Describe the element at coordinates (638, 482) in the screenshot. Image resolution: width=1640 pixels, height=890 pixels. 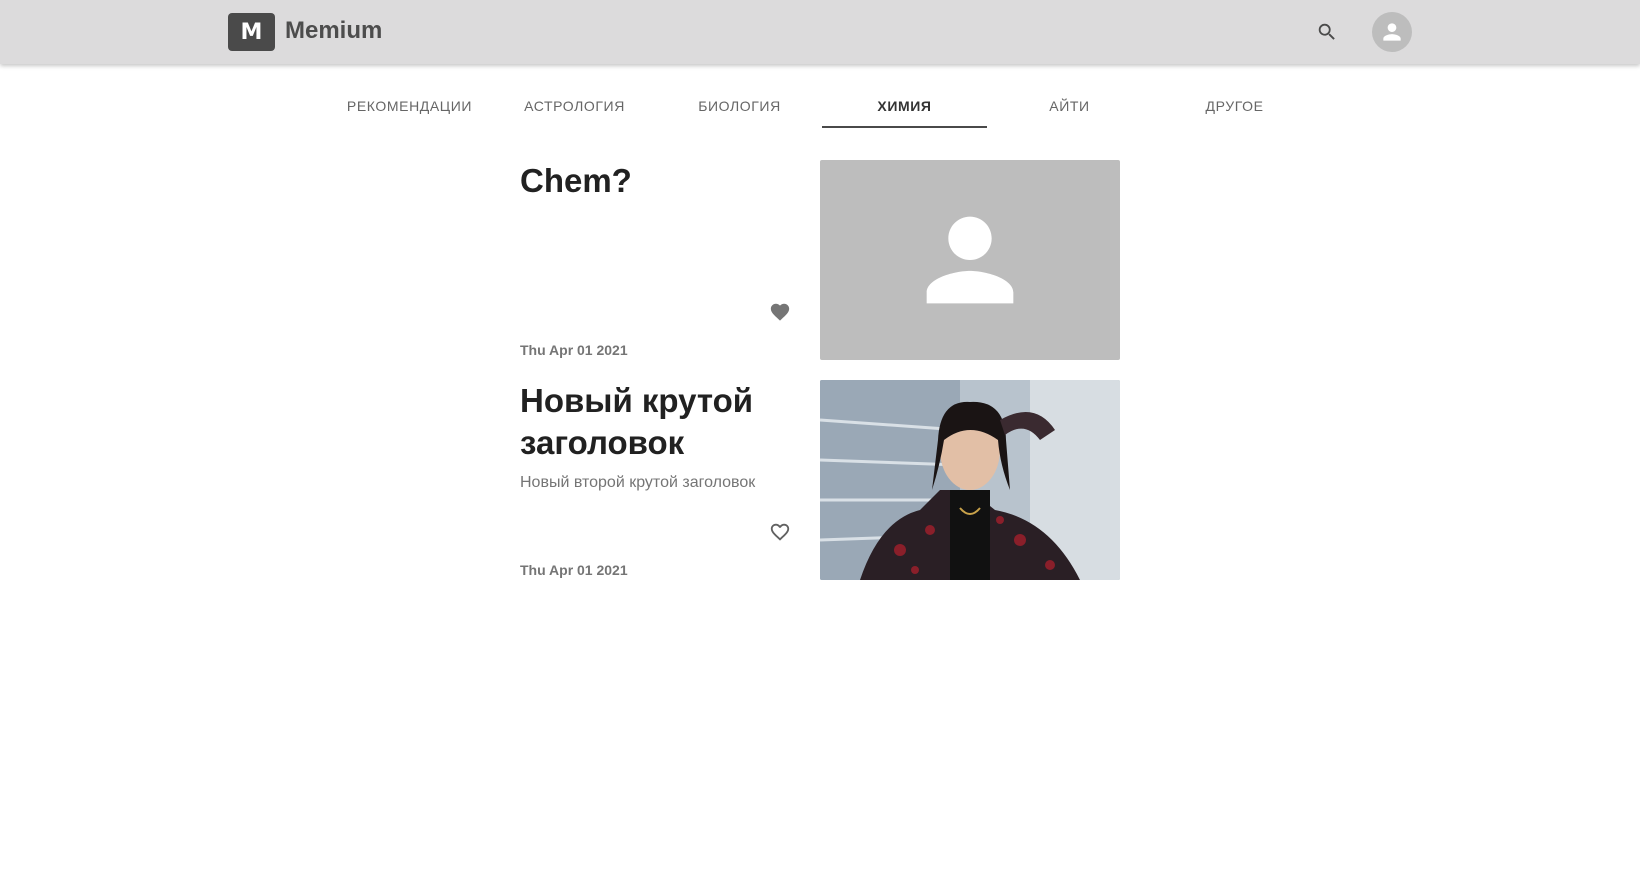
I see `post-subtitle: Новый второй крутой заголовок` at that location.